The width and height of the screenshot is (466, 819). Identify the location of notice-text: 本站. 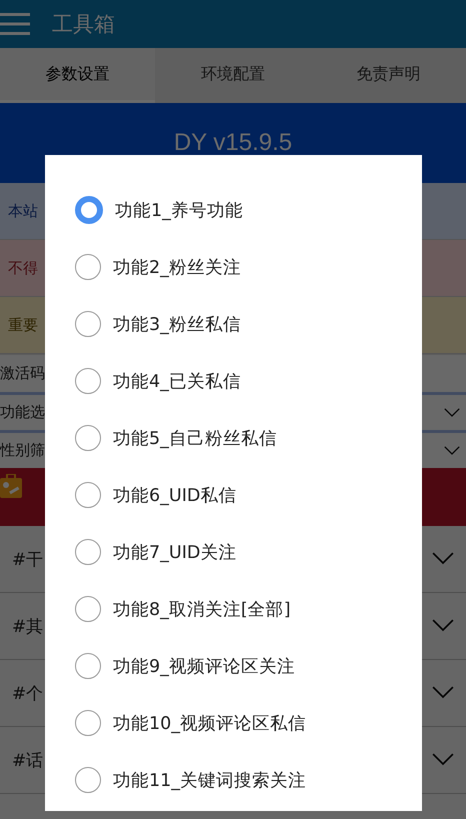
(23, 211).